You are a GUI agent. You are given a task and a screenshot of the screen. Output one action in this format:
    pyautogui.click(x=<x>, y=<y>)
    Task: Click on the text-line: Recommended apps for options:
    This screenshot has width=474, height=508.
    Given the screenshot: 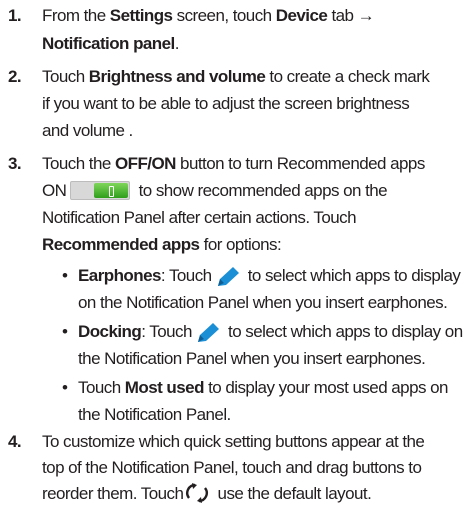 What is the action you would take?
    pyautogui.click(x=162, y=244)
    